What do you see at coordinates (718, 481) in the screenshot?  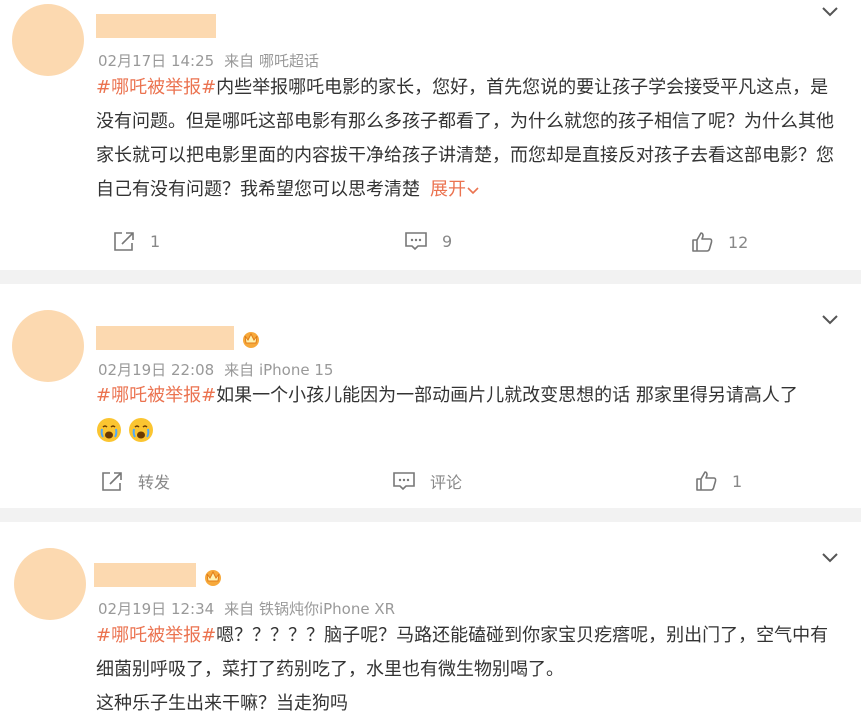 I see `like-button: 1` at bounding box center [718, 481].